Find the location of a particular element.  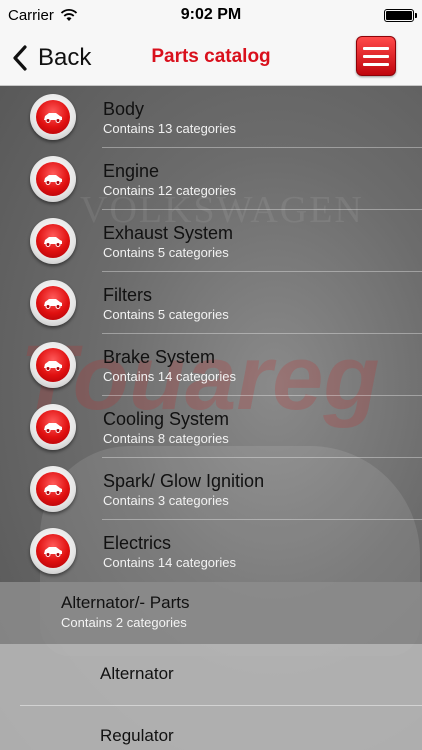

category-row-brake-system: Brake System Contains 14 categories is located at coordinates (211, 365).